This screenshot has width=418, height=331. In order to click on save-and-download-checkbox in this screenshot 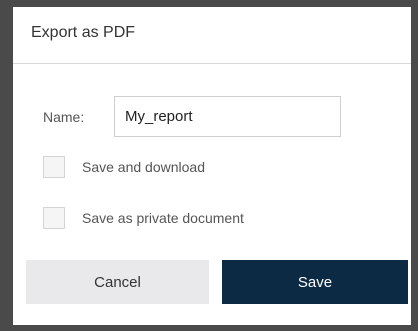, I will do `click(54, 167)`.